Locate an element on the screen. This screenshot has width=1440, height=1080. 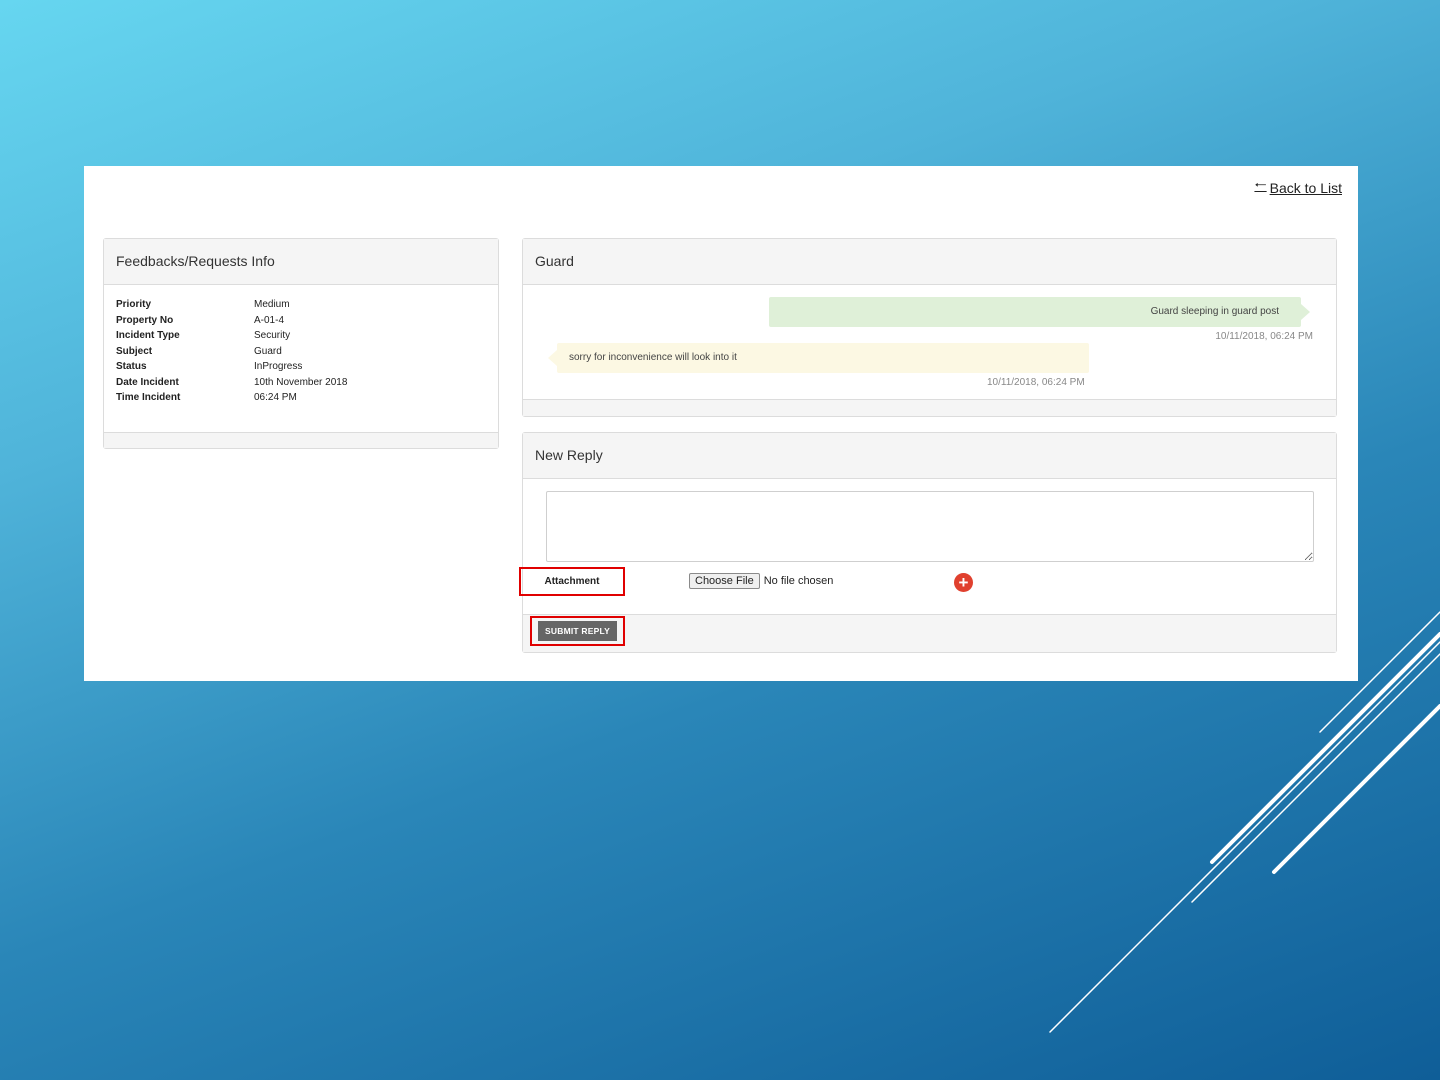
reply-textarea is located at coordinates (930, 526).